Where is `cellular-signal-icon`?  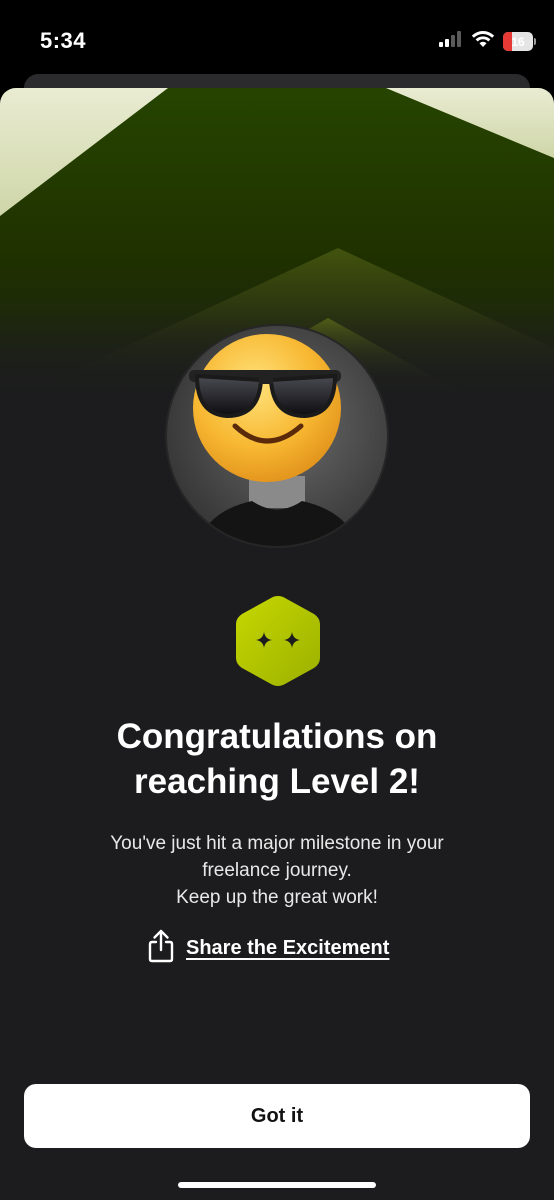
cellular-signal-icon is located at coordinates (451, 41).